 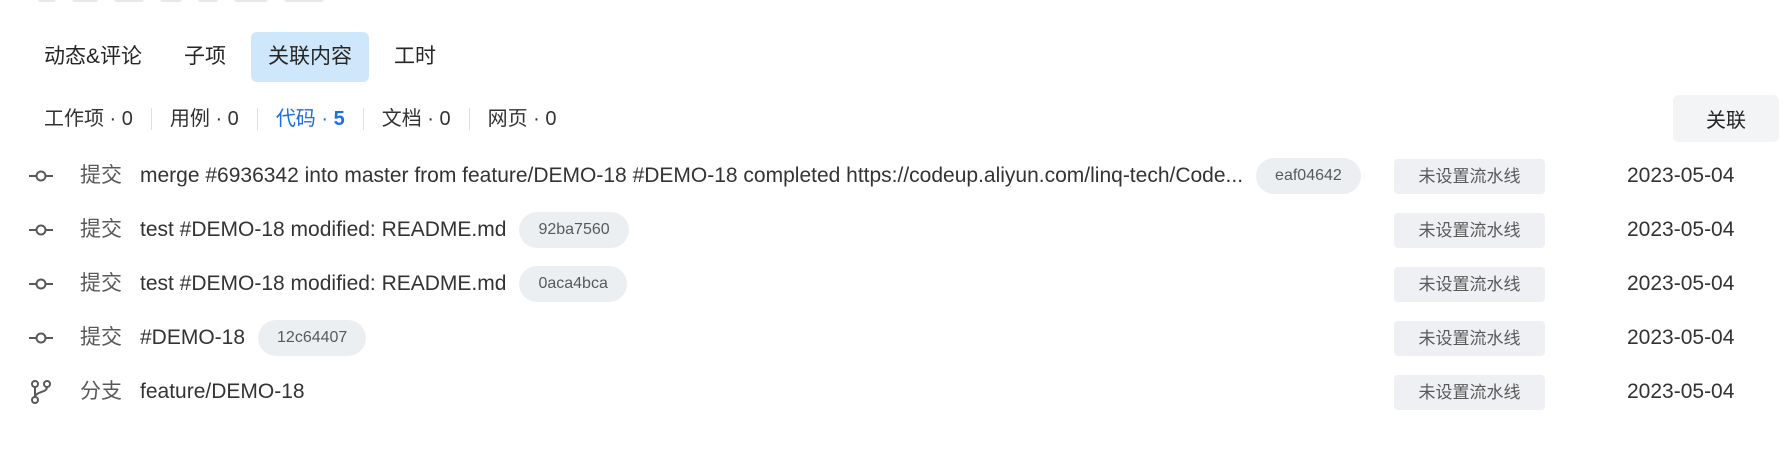 I want to click on branch-icon, so click(x=41, y=392).